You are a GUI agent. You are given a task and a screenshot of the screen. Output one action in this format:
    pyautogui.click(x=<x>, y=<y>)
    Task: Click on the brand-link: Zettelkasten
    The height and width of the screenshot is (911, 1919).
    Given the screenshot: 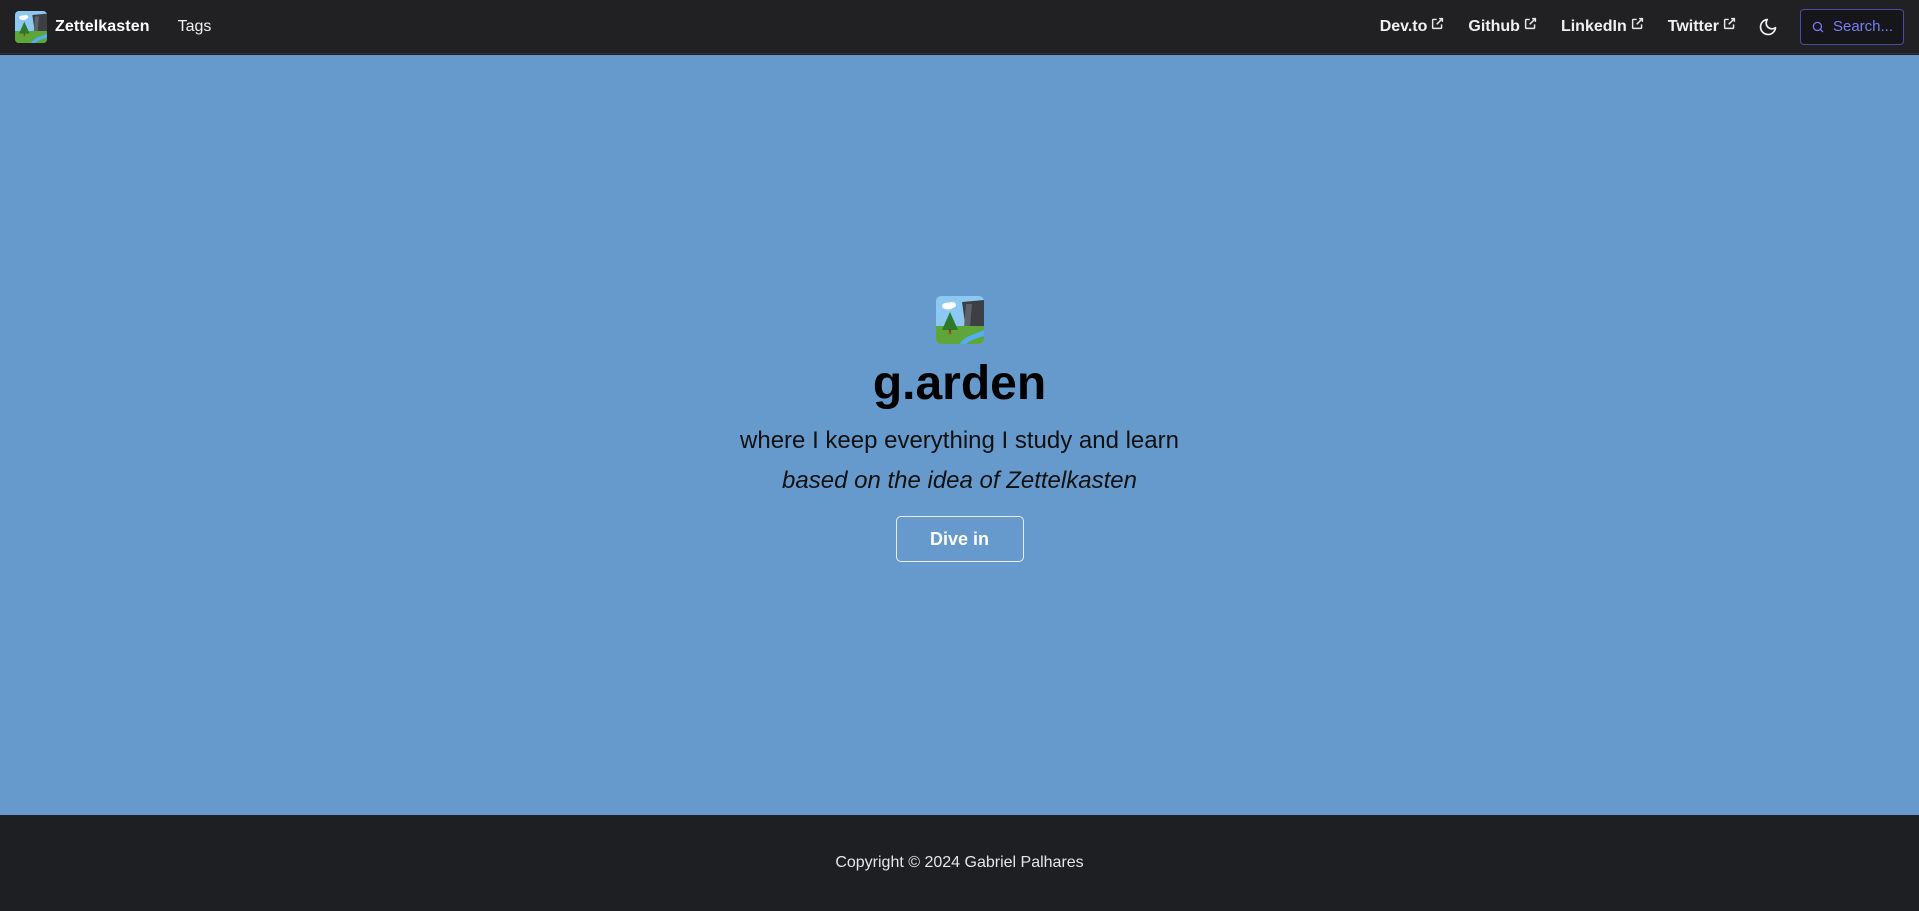 What is the action you would take?
    pyautogui.click(x=82, y=26)
    